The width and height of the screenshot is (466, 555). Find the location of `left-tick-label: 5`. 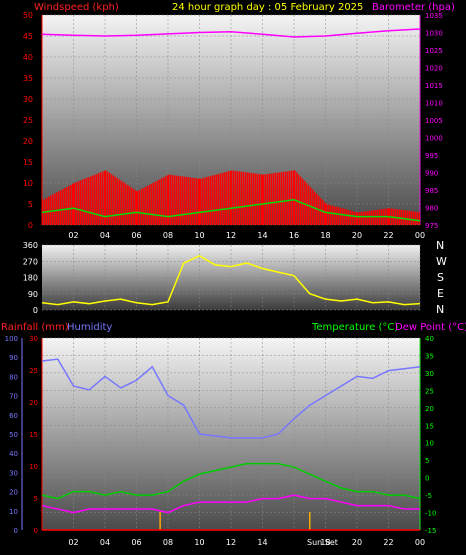

left-tick-label: 5 is located at coordinates (30, 204).